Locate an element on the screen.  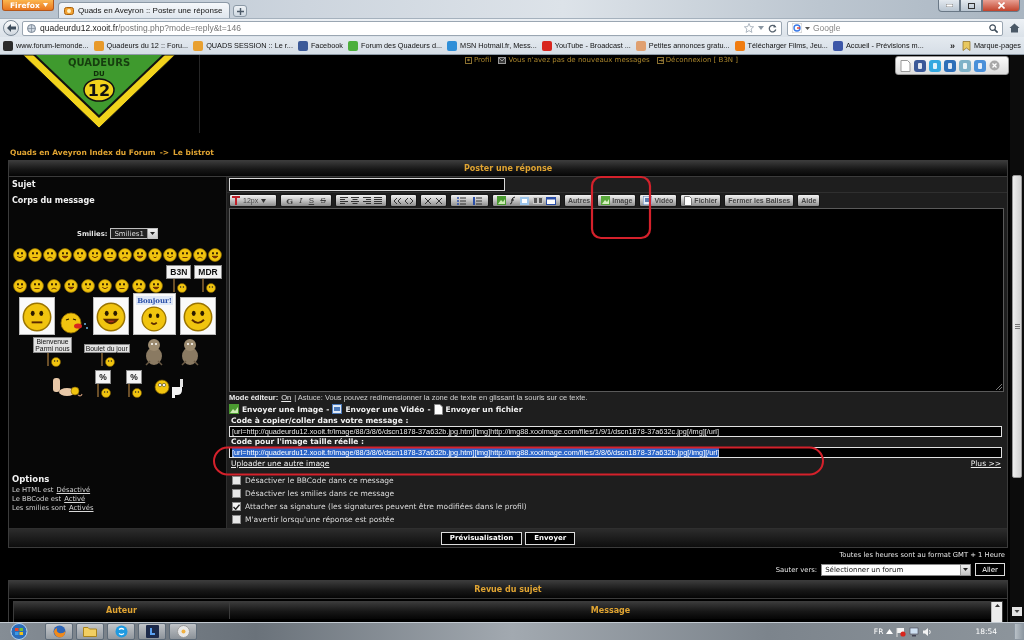
smiley-sign: MDR is located at coordinates (208, 272).